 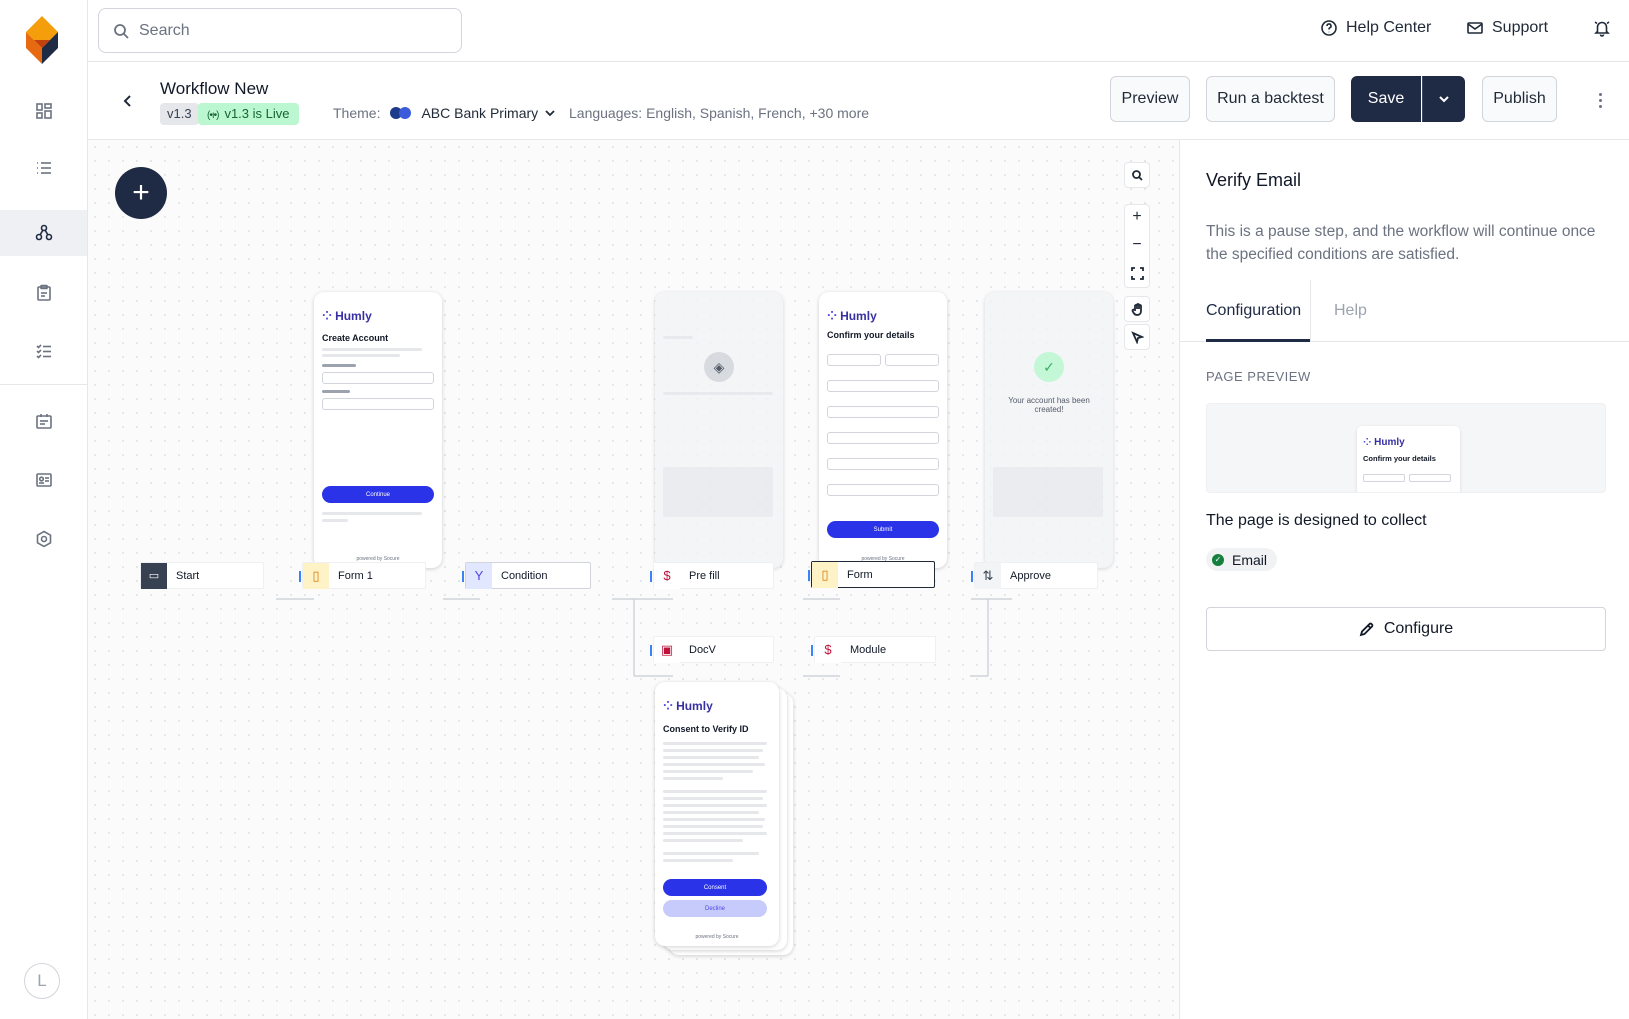 I want to click on publish-button: Publish, so click(x=1519, y=99).